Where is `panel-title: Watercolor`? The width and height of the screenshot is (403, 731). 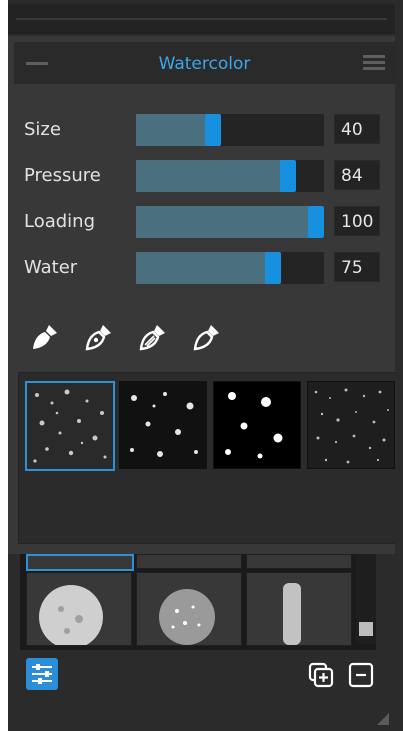 panel-title: Watercolor is located at coordinates (204, 64).